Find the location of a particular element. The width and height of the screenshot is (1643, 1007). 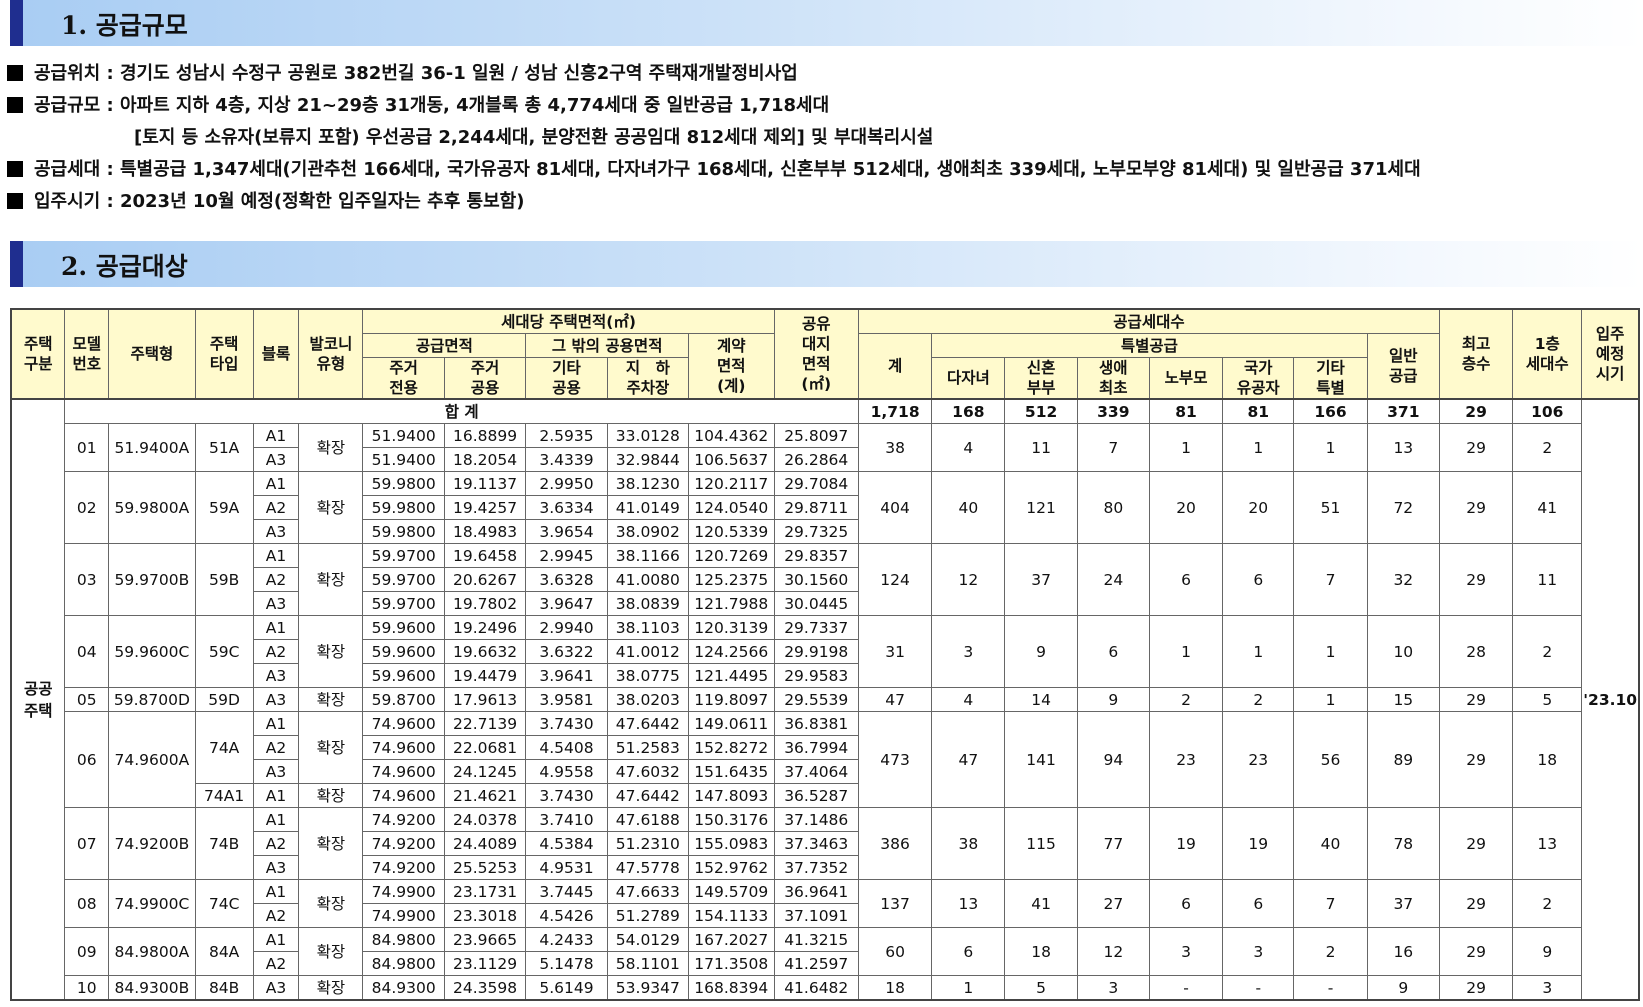

units-elderly: 23 is located at coordinates (1186, 759).